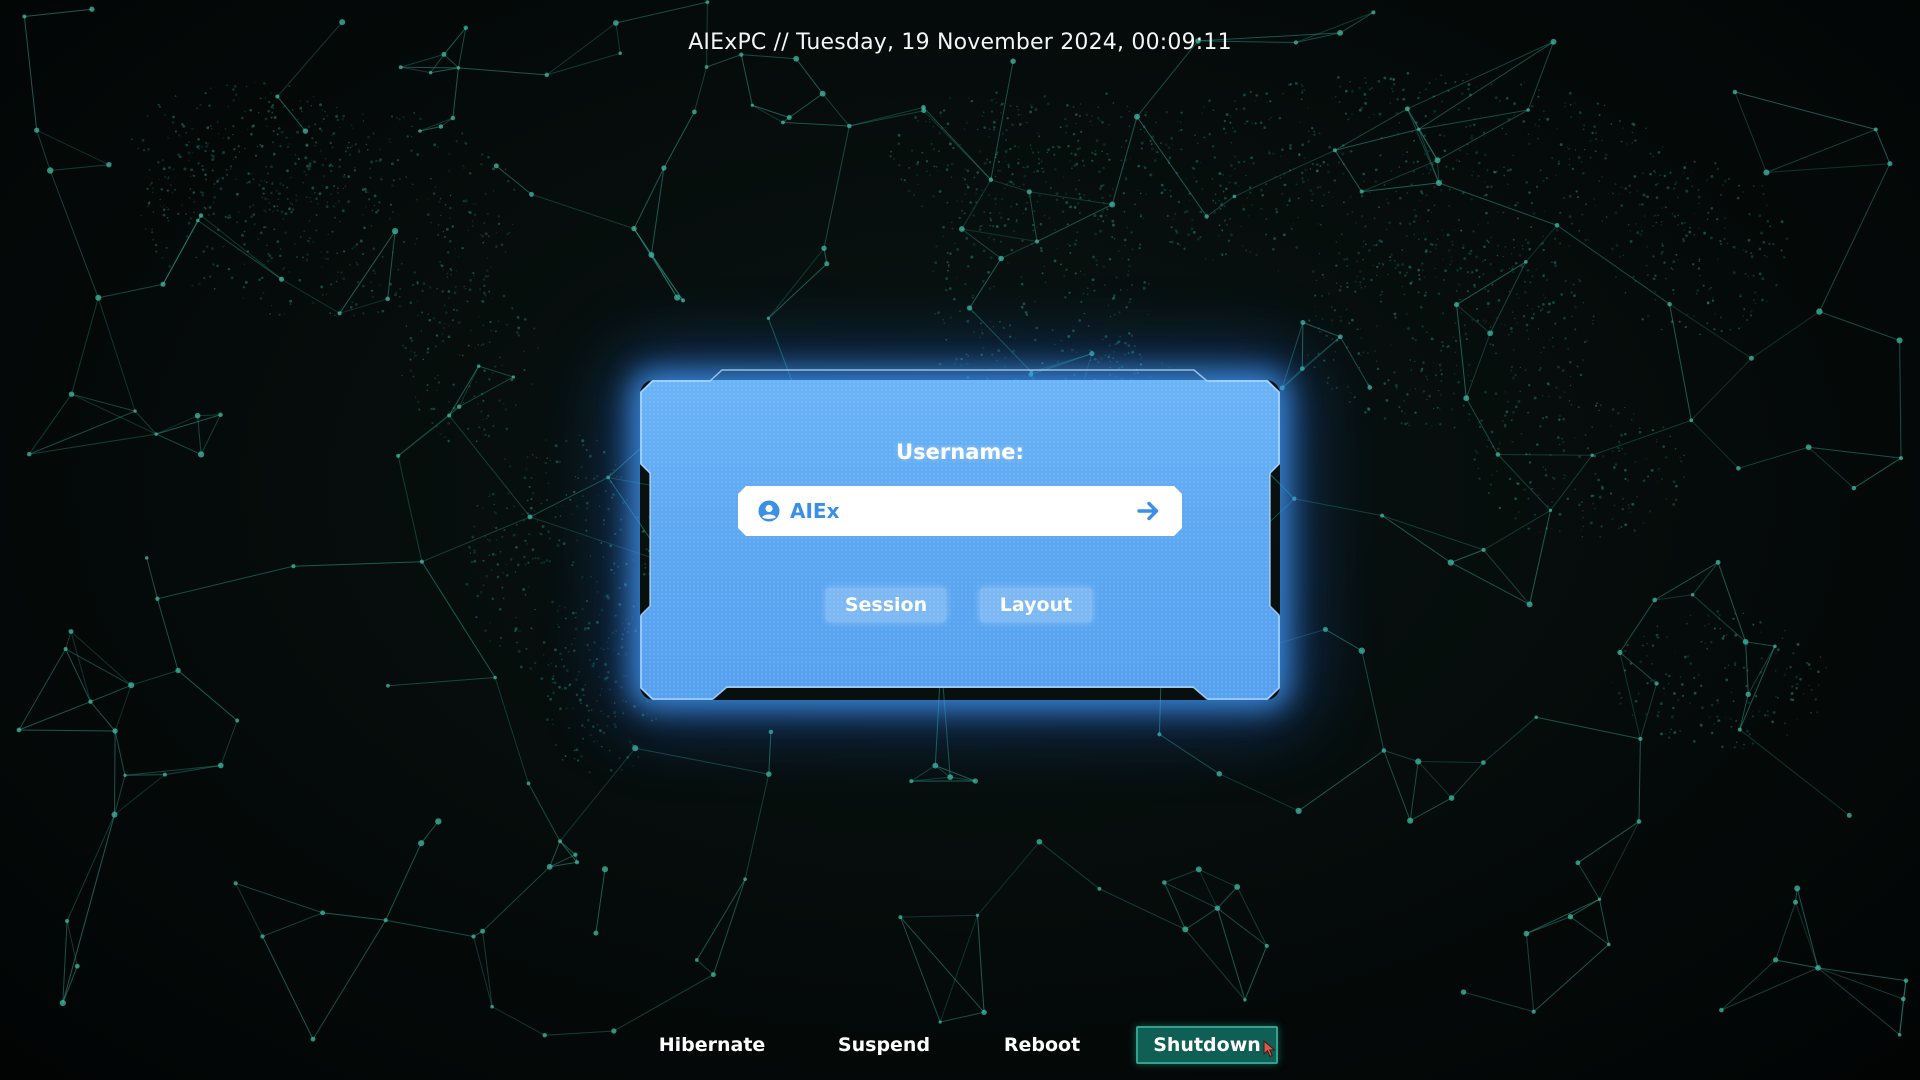 The width and height of the screenshot is (1920, 1080). I want to click on username-input, so click(955, 511).